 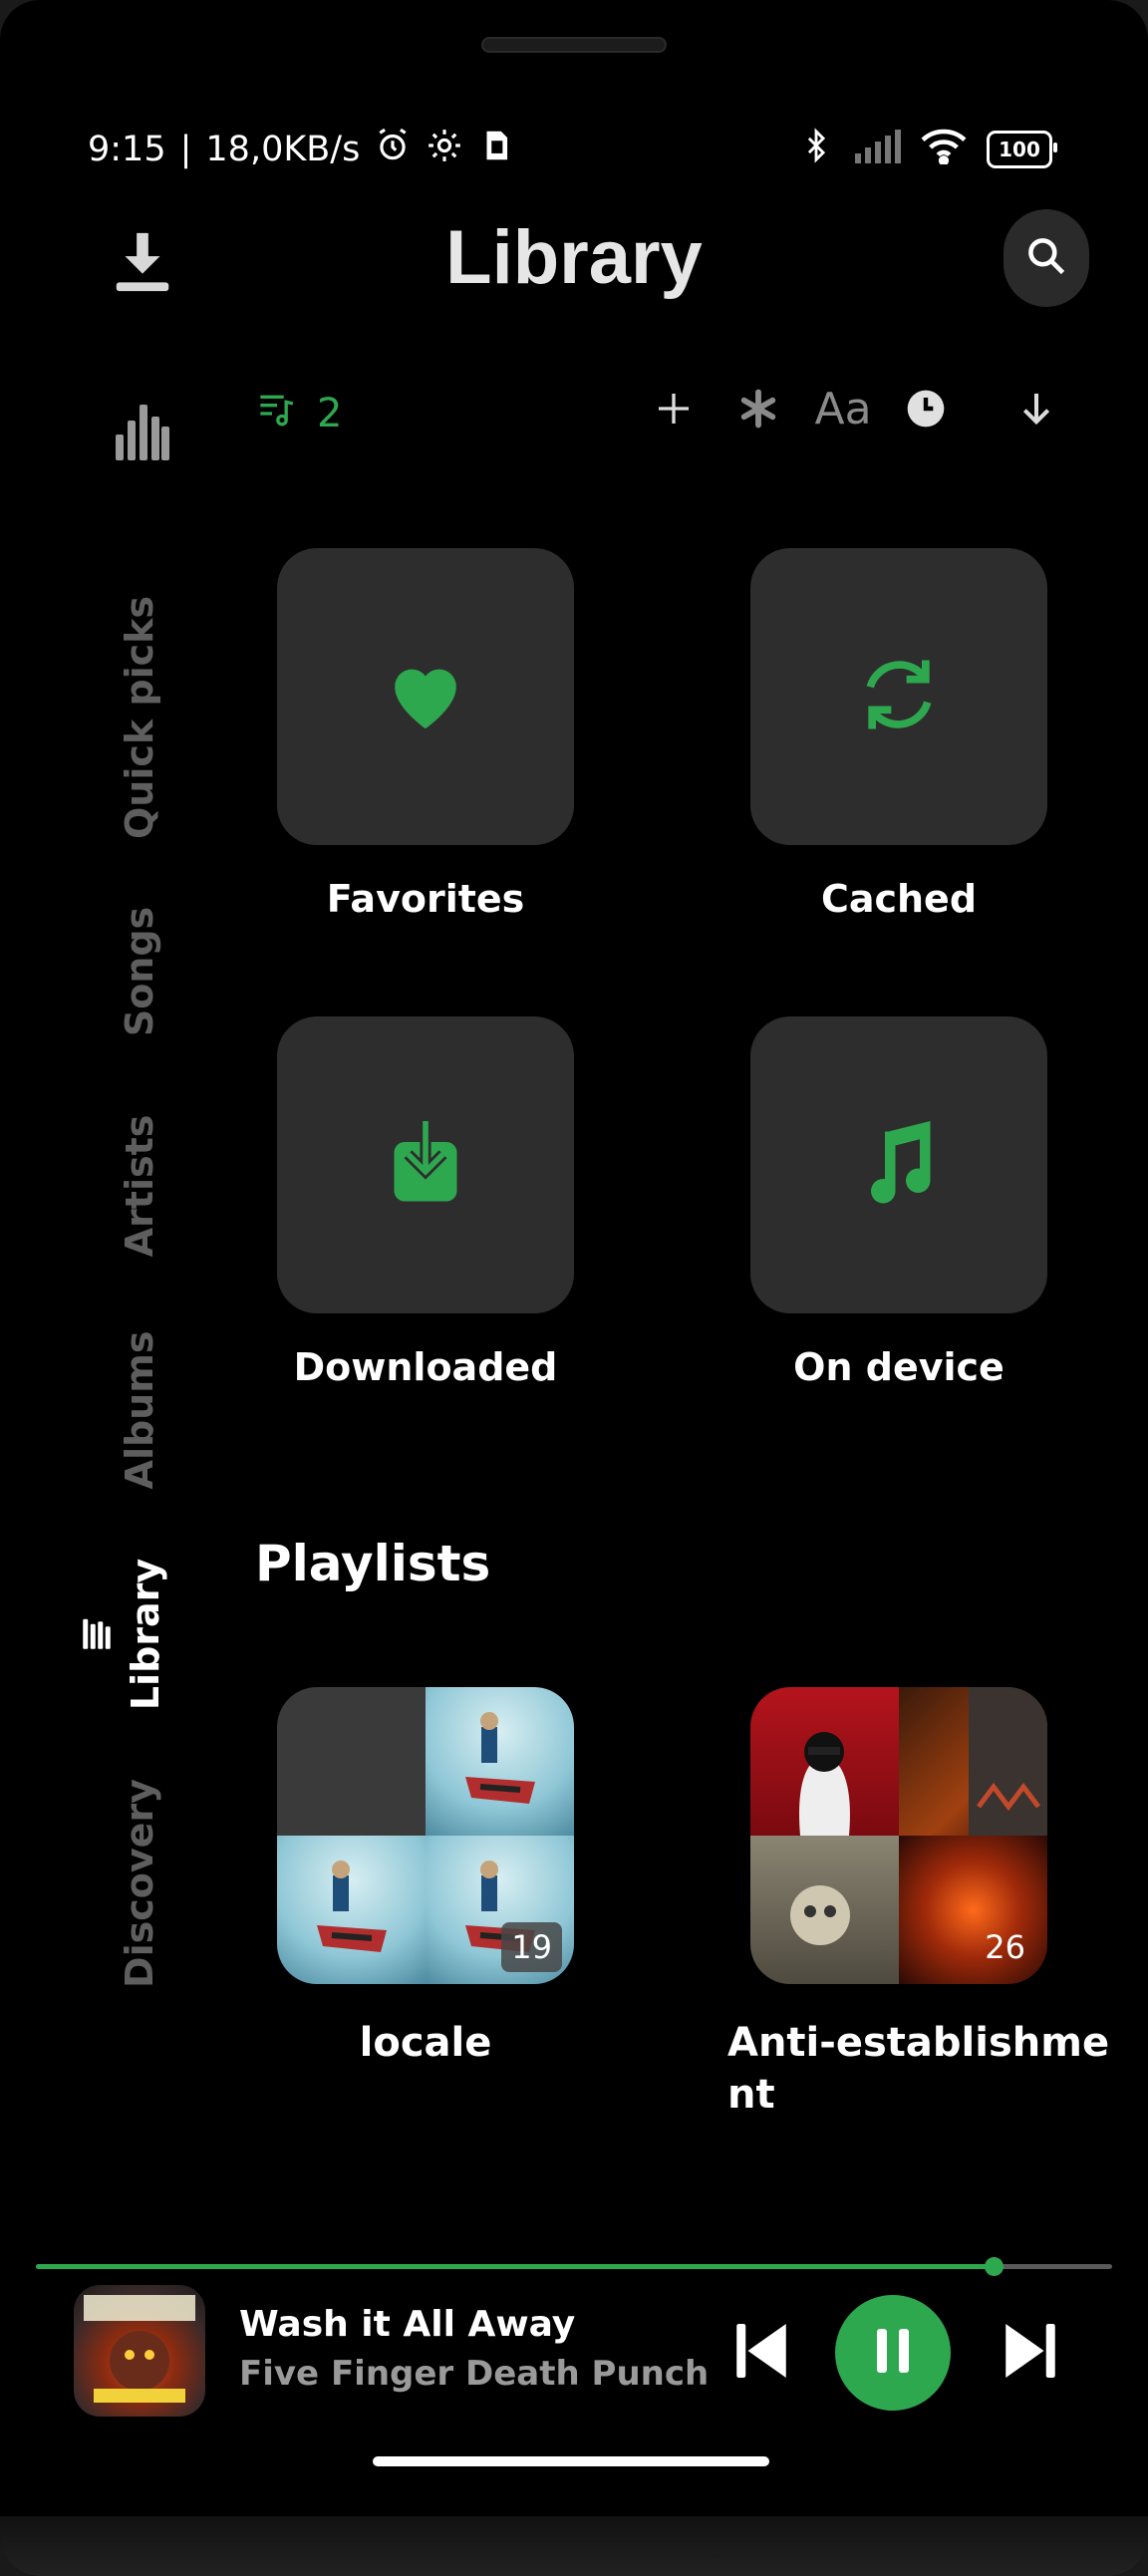 I want to click on cached-label: Cached, so click(x=899, y=899).